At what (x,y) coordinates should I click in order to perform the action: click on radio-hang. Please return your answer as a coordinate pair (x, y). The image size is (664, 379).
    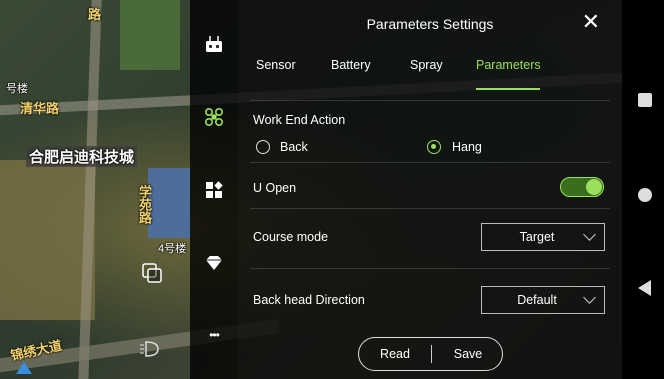
    Looking at the image, I should click on (434, 147).